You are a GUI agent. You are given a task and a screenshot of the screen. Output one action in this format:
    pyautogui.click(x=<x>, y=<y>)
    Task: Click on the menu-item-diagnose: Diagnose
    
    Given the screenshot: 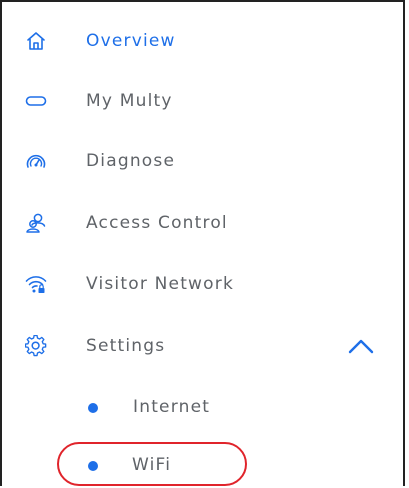 What is the action you would take?
    pyautogui.click(x=202, y=161)
    